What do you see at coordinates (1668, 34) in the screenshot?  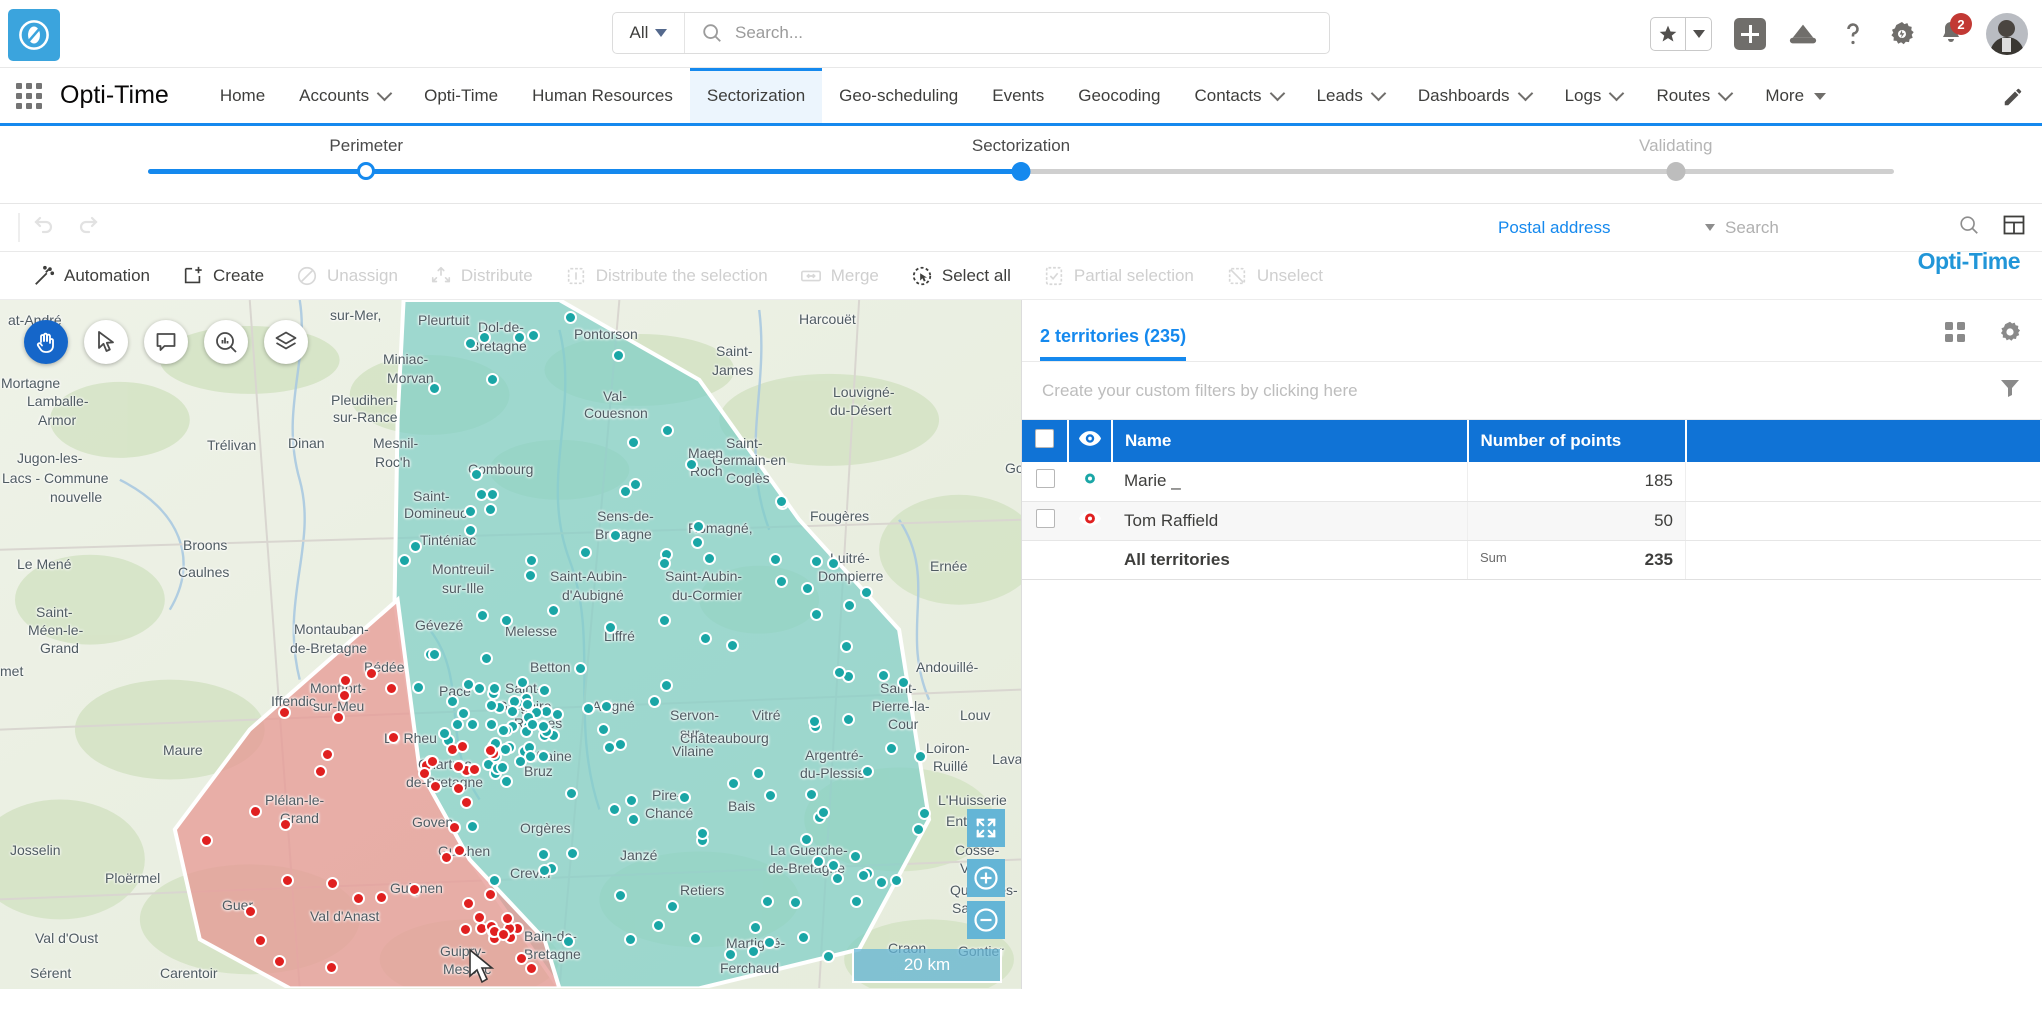 I see `favorites-star-icon` at bounding box center [1668, 34].